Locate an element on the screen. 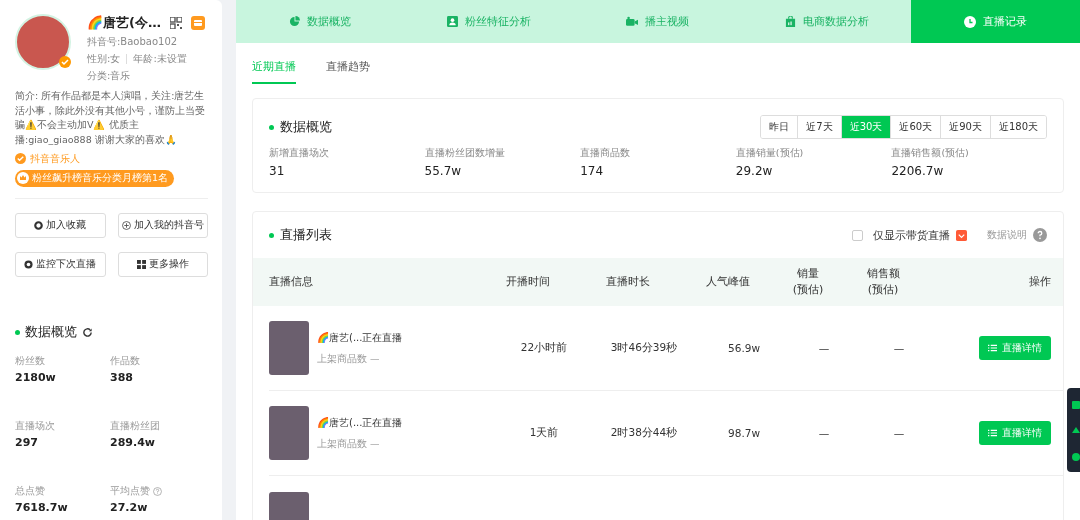  stat-label: 直播场次 is located at coordinates (35, 427).